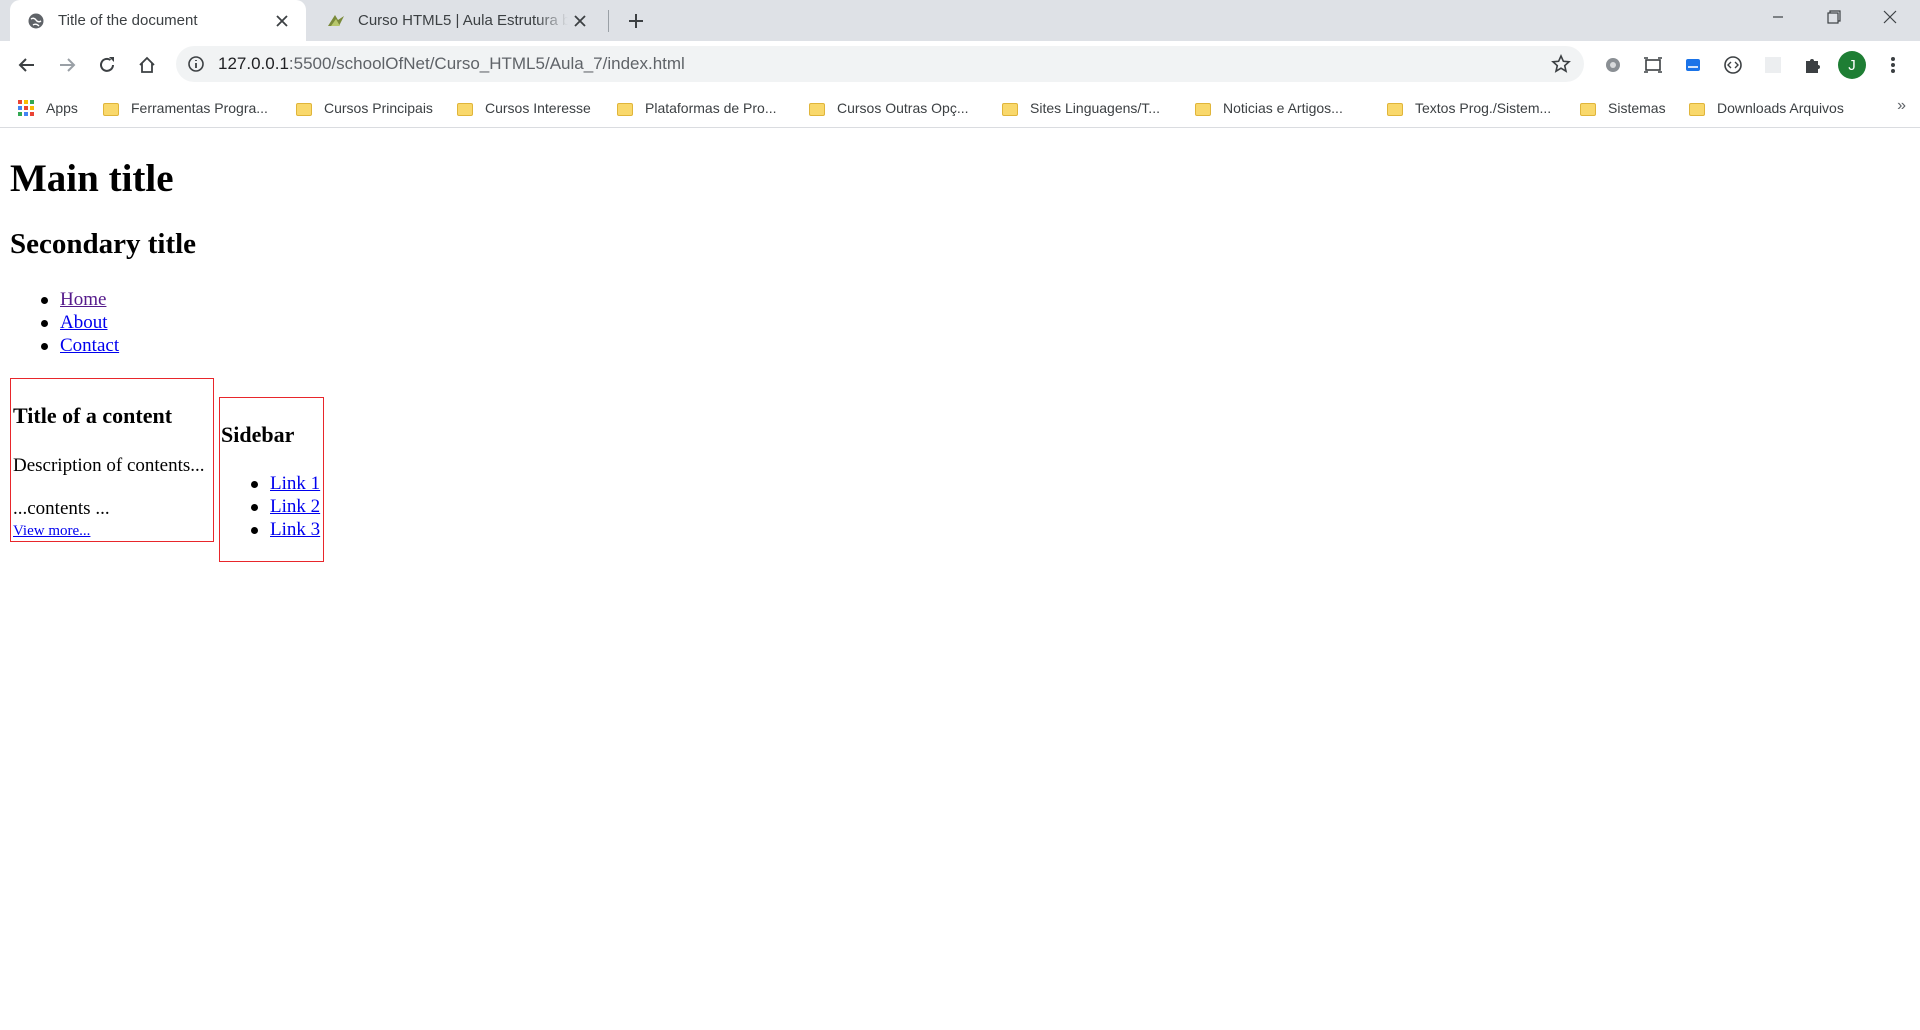 This screenshot has width=1920, height=1030. Describe the element at coordinates (1852, 65) in the screenshot. I see `profile-avatar: J` at that location.